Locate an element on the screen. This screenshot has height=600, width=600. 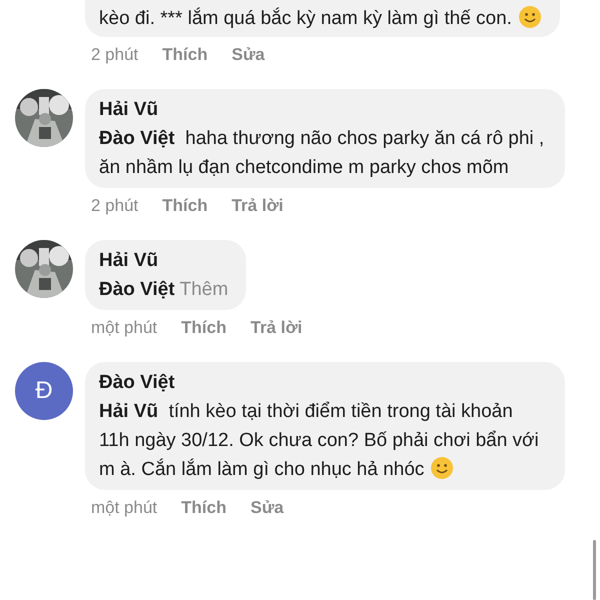
comment-text: Hải Vũ tính kèo tại thời điểm tiền trong tài khoản 11h ngày 30/12. Ok chưa con? Bố phải chơi bẩn với m à. Cắn lắm làm gì cho nhục hả nhóc is located at coordinates (319, 441).